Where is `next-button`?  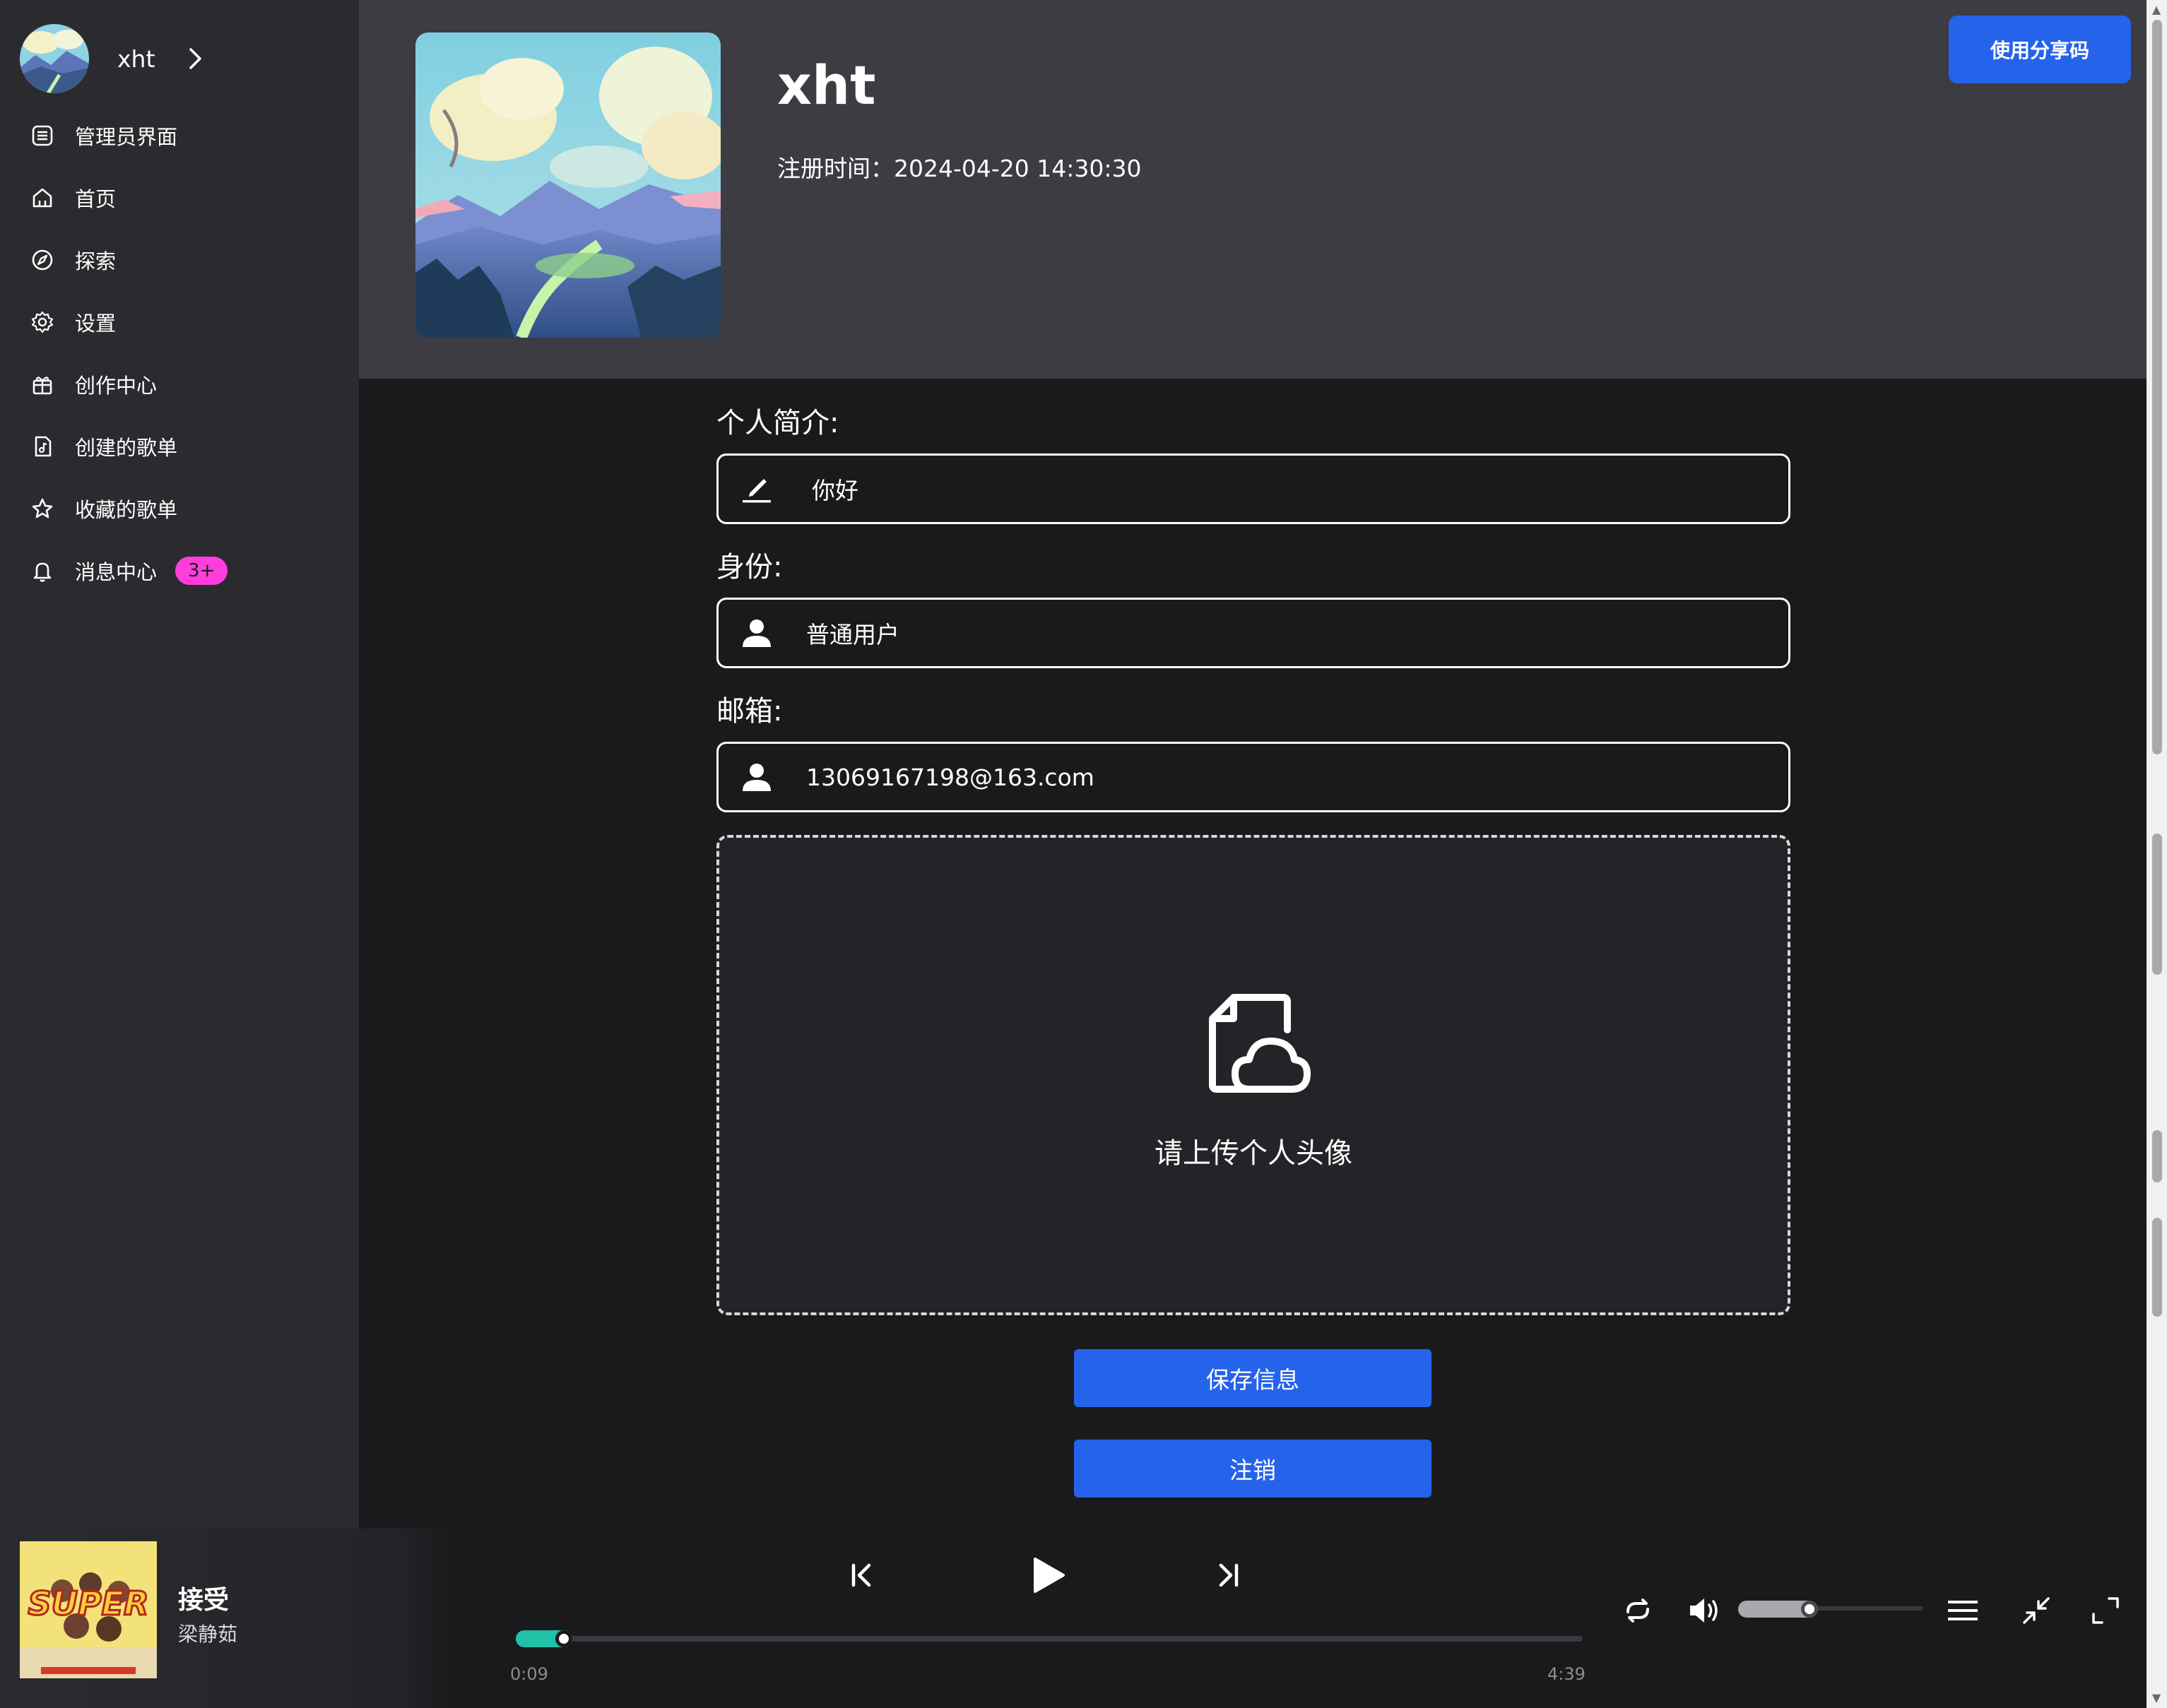 next-button is located at coordinates (1228, 1575).